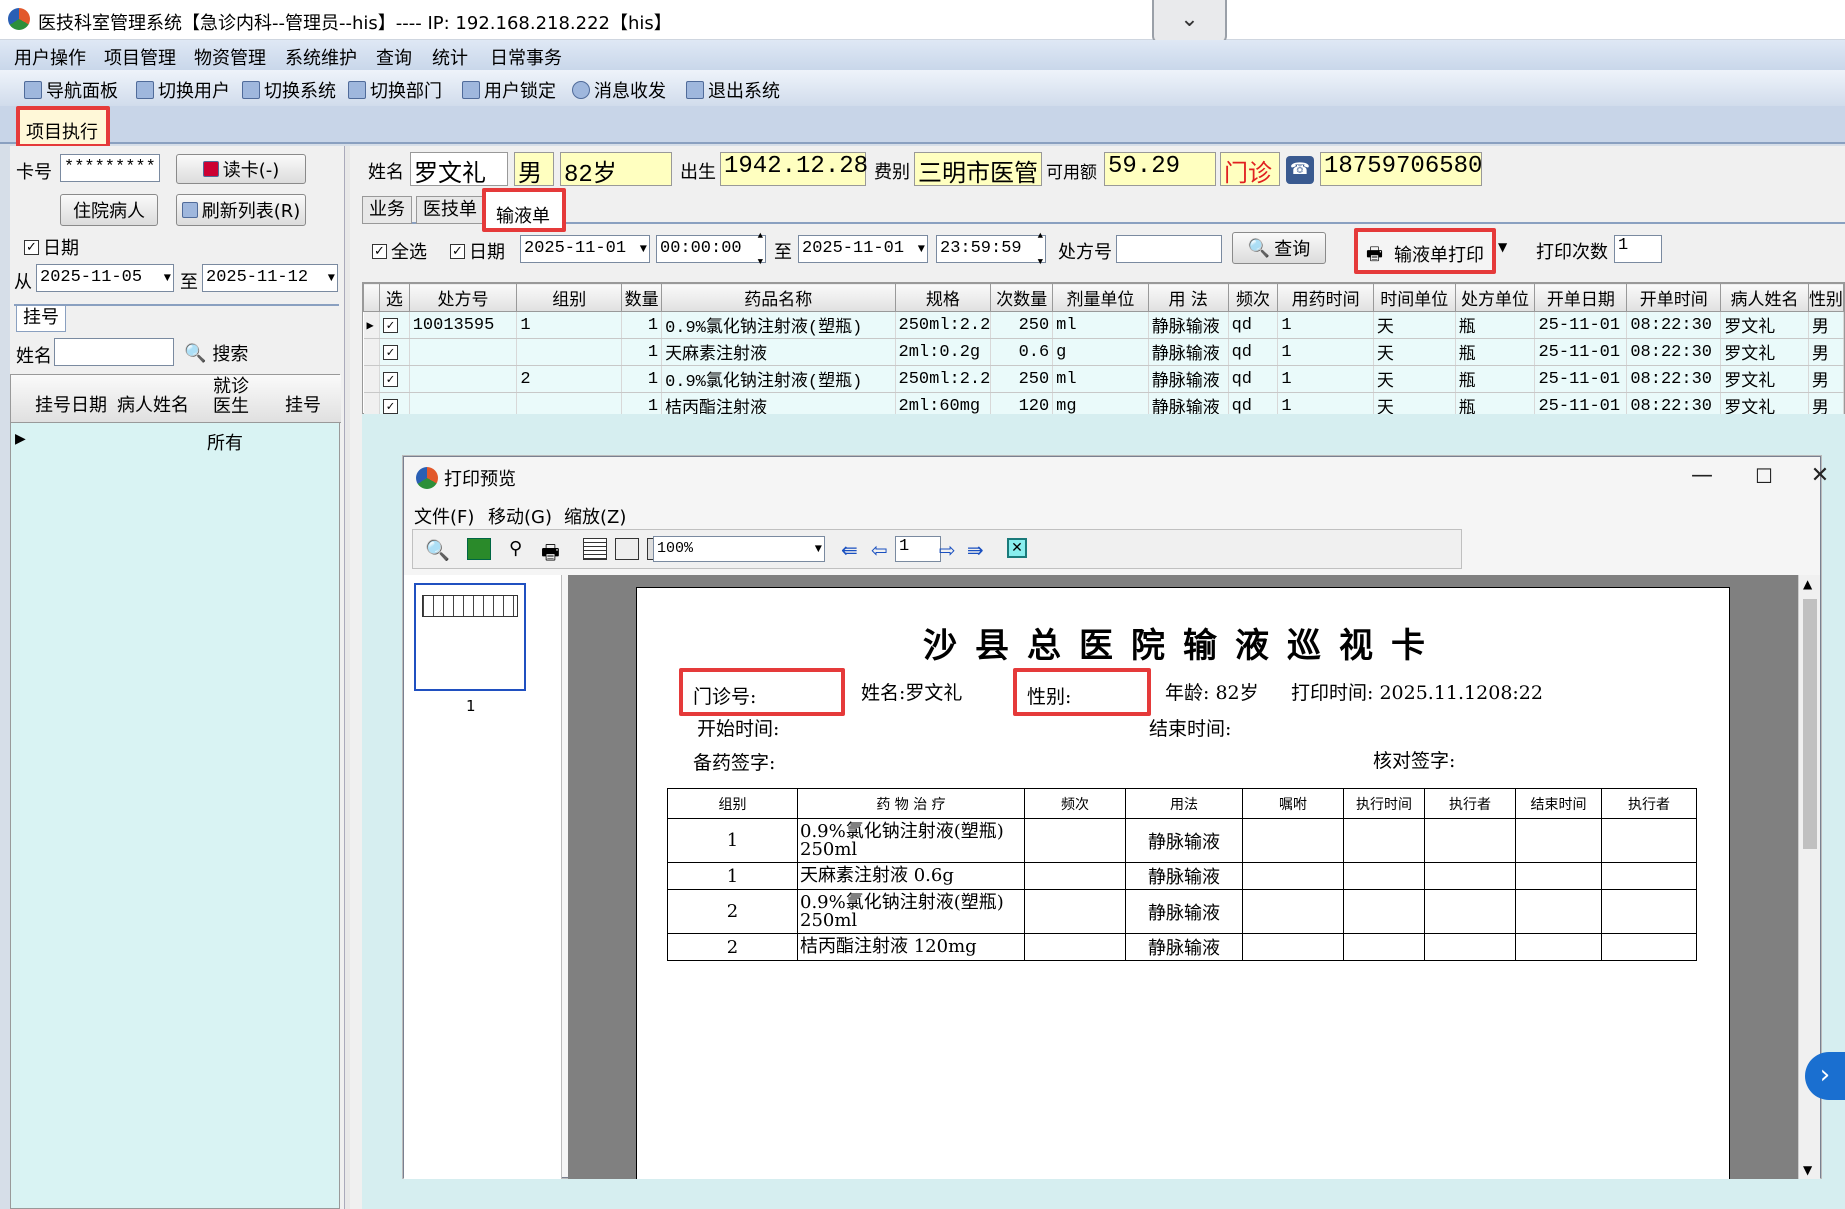  Describe the element at coordinates (450, 57) in the screenshot. I see `menu-stats: 统计` at that location.